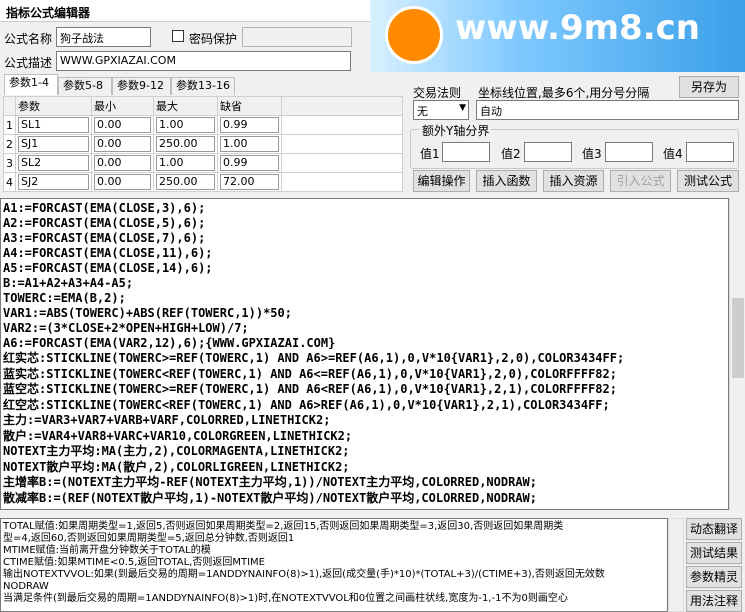 The height and width of the screenshot is (612, 745). Describe the element at coordinates (466, 152) in the screenshot. I see `v1-input` at that location.